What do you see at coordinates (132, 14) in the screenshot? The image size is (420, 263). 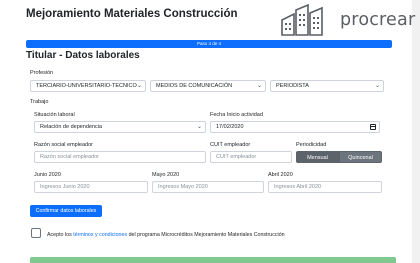 I see `page-title: Mejoramiento Materiales Construcción` at bounding box center [132, 14].